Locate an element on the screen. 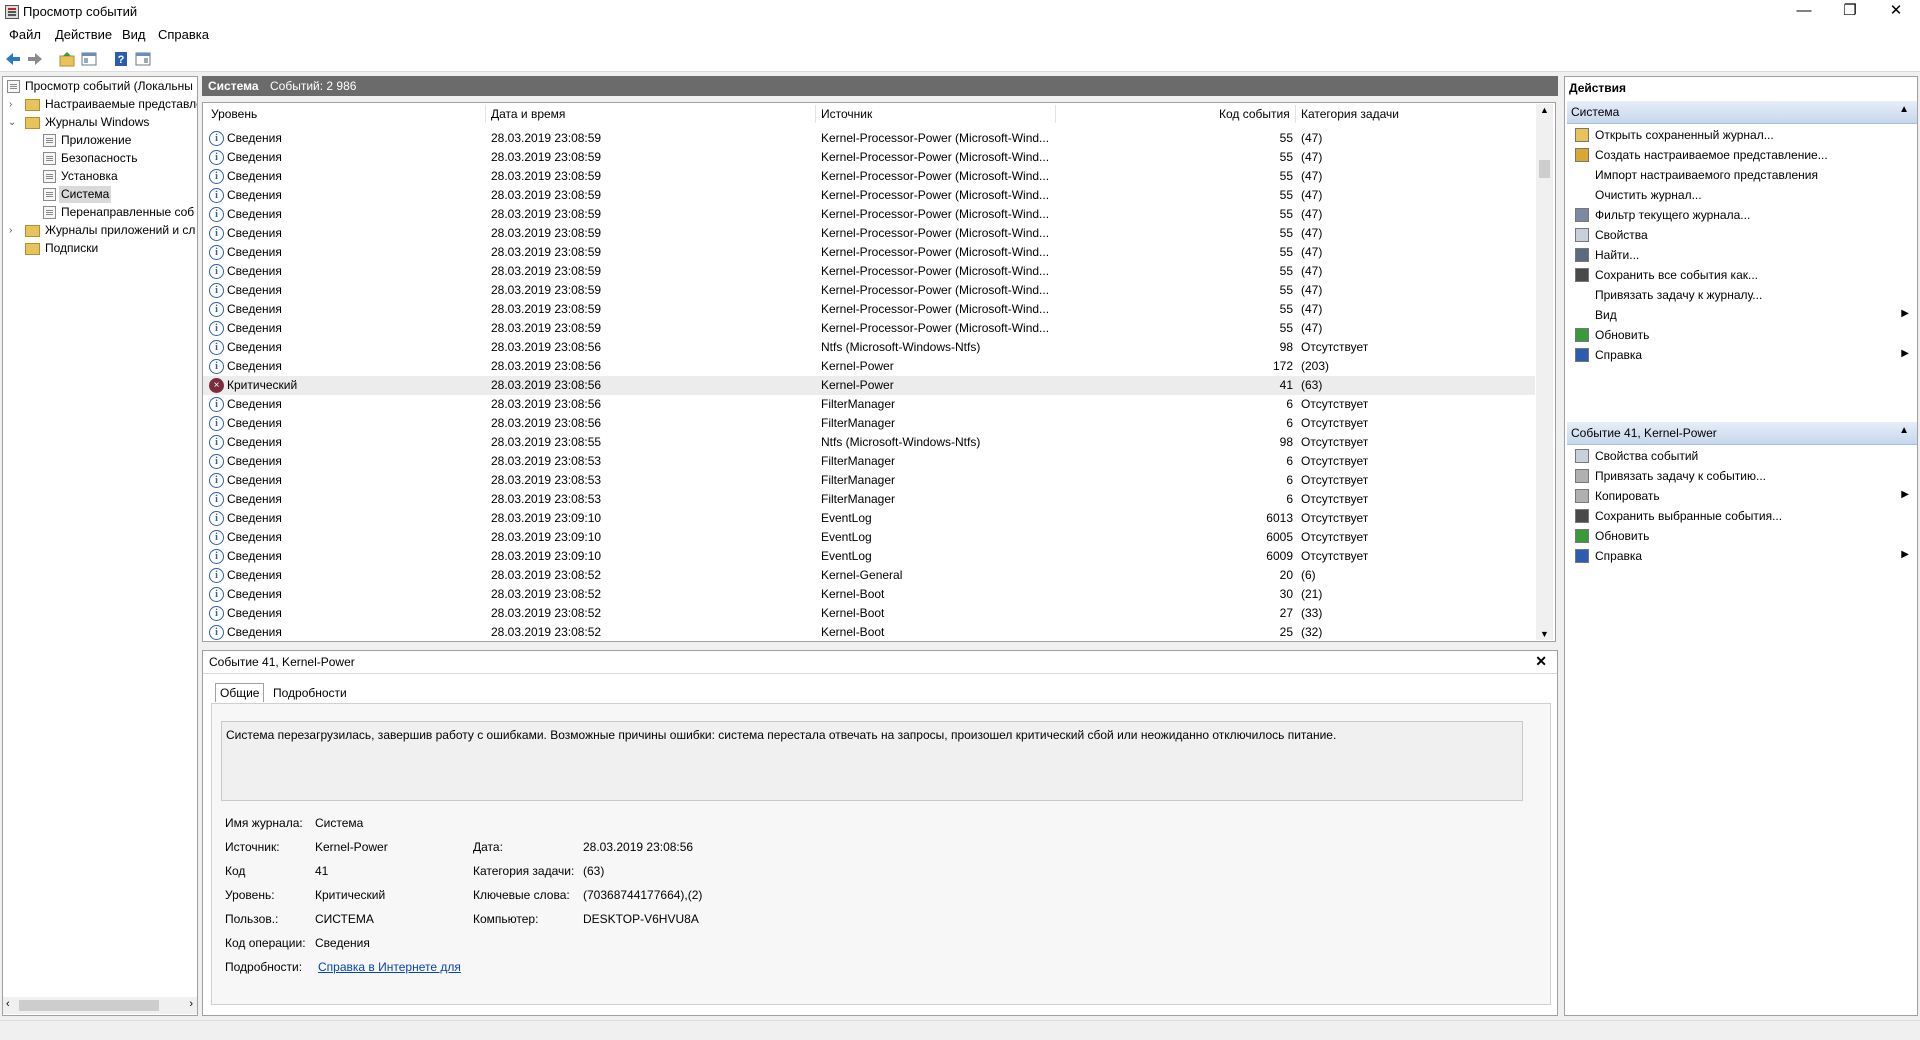 This screenshot has height=1040, width=1920. close-detail-icon: ✕ is located at coordinates (1541, 661).